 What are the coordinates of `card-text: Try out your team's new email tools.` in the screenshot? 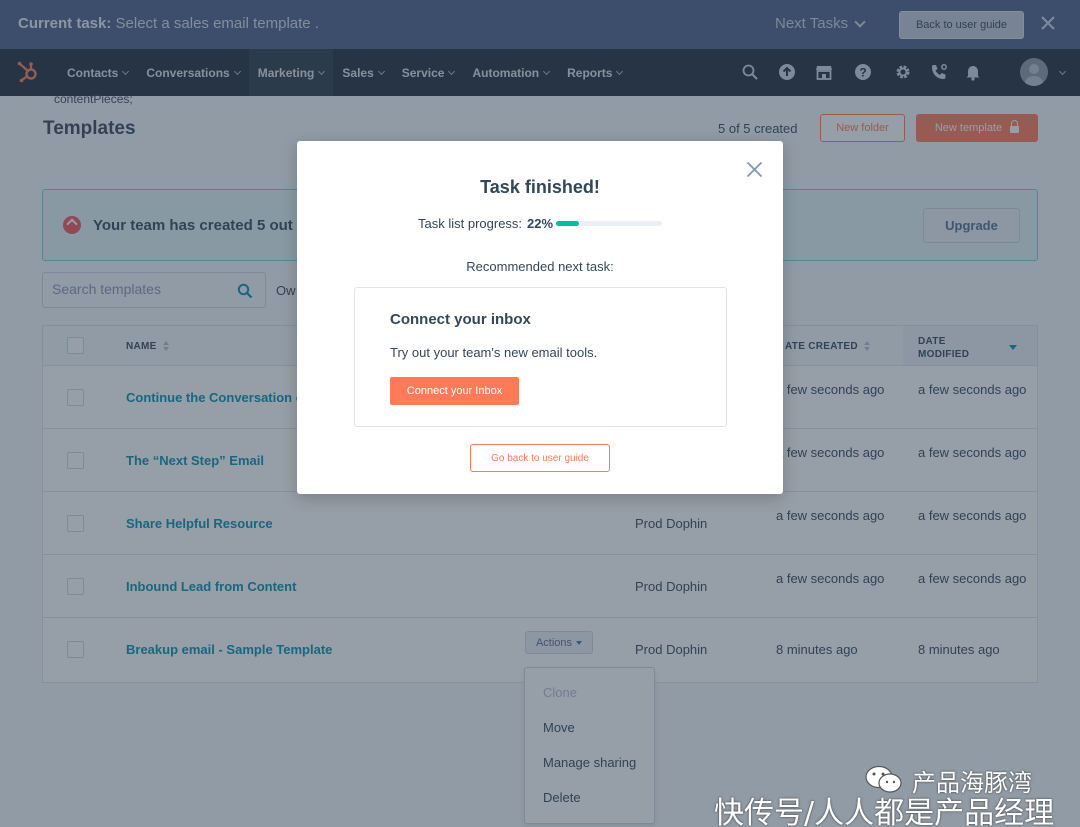 It's located at (494, 352).